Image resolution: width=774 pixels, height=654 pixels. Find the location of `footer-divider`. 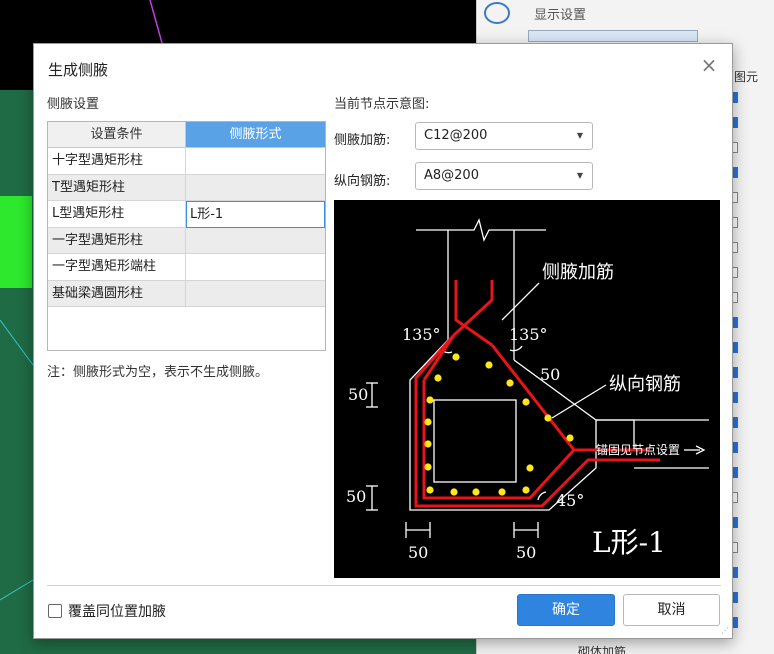

footer-divider is located at coordinates (384, 585).